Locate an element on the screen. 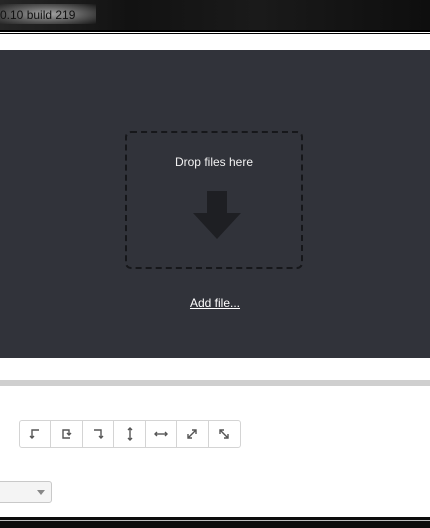  expand-diagonal-icon is located at coordinates (192, 434).